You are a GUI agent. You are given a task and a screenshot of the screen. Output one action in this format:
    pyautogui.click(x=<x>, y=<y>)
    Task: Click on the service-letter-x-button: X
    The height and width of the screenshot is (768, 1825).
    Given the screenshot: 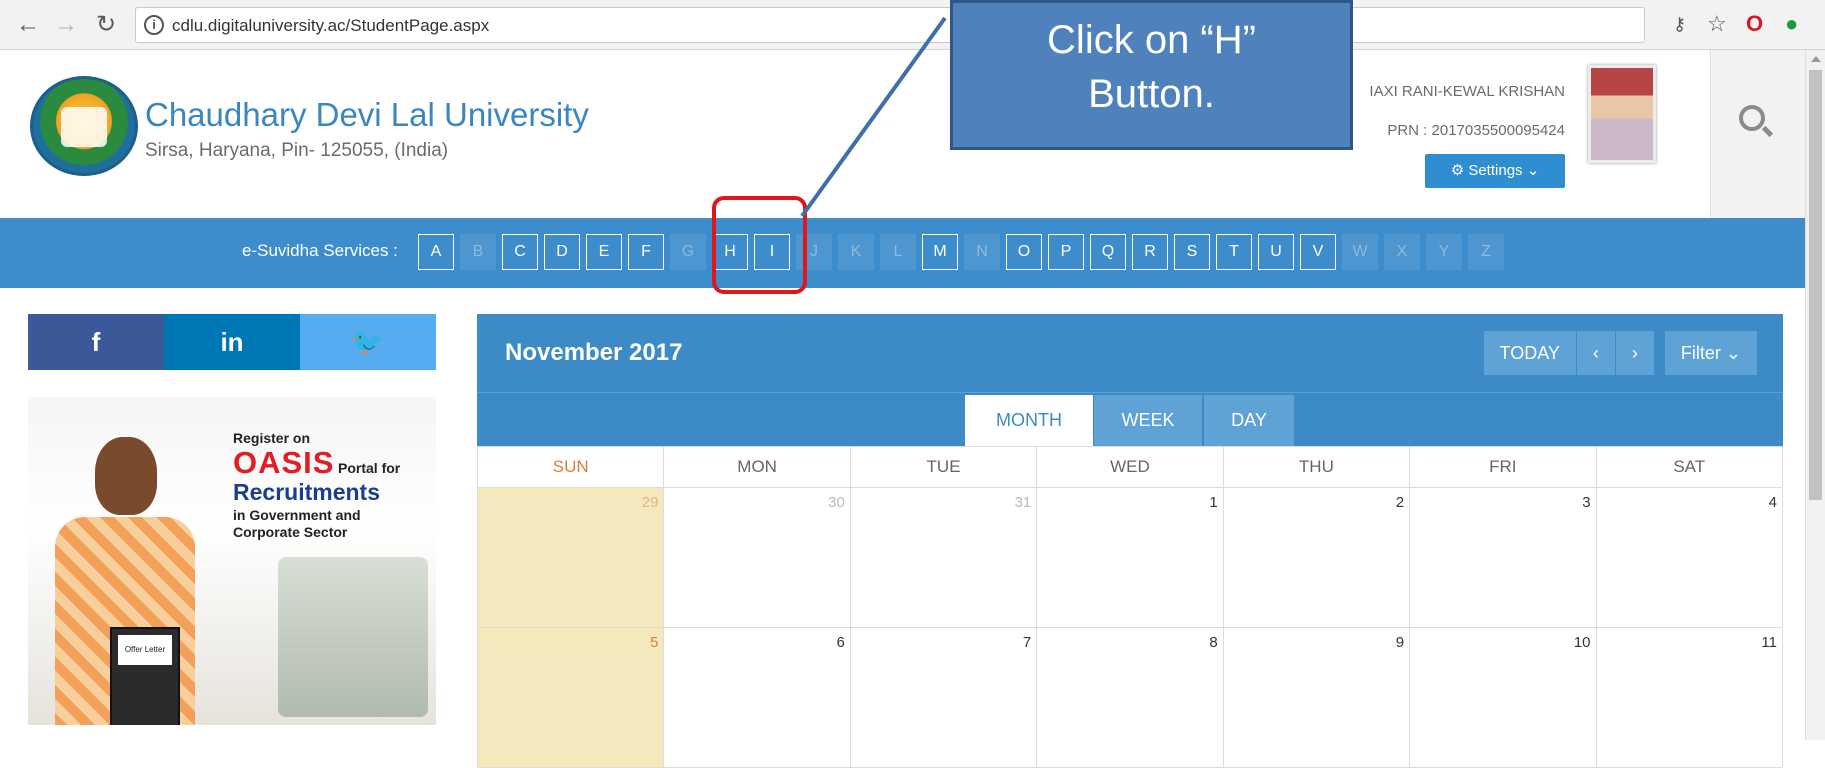 What is the action you would take?
    pyautogui.click(x=1402, y=252)
    